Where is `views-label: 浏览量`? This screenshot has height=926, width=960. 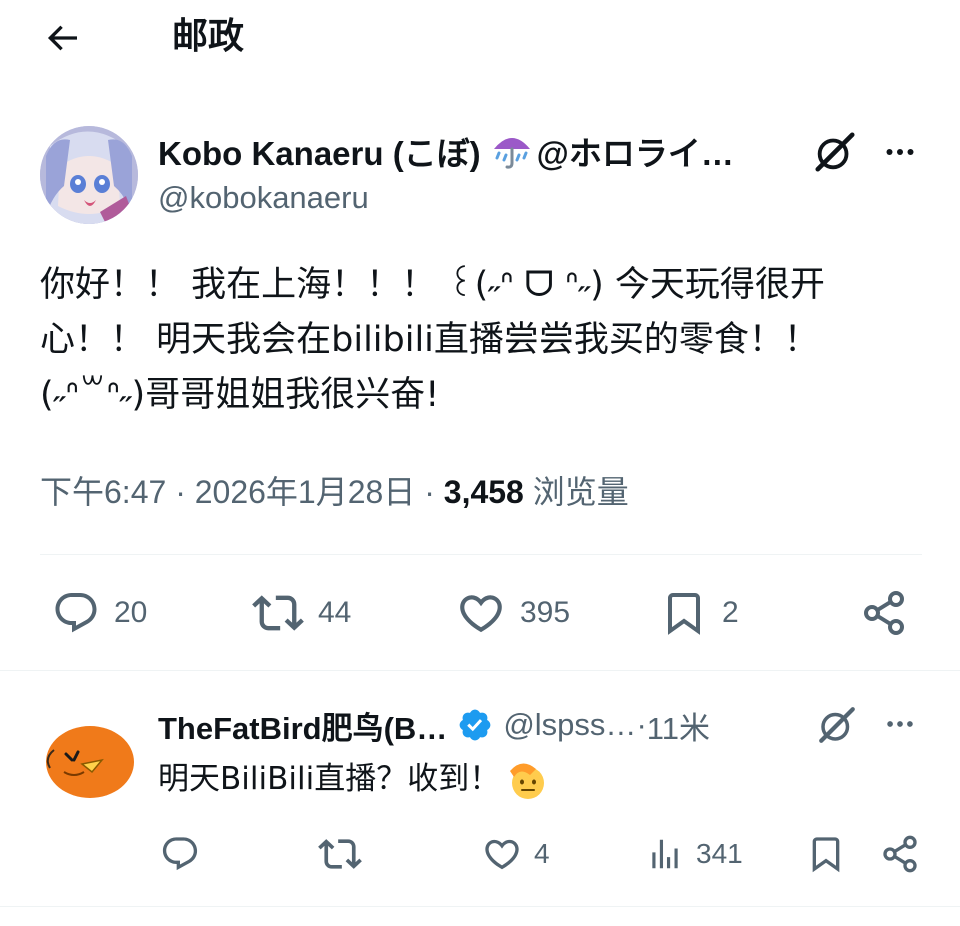
views-label: 浏览量 is located at coordinates (576, 492).